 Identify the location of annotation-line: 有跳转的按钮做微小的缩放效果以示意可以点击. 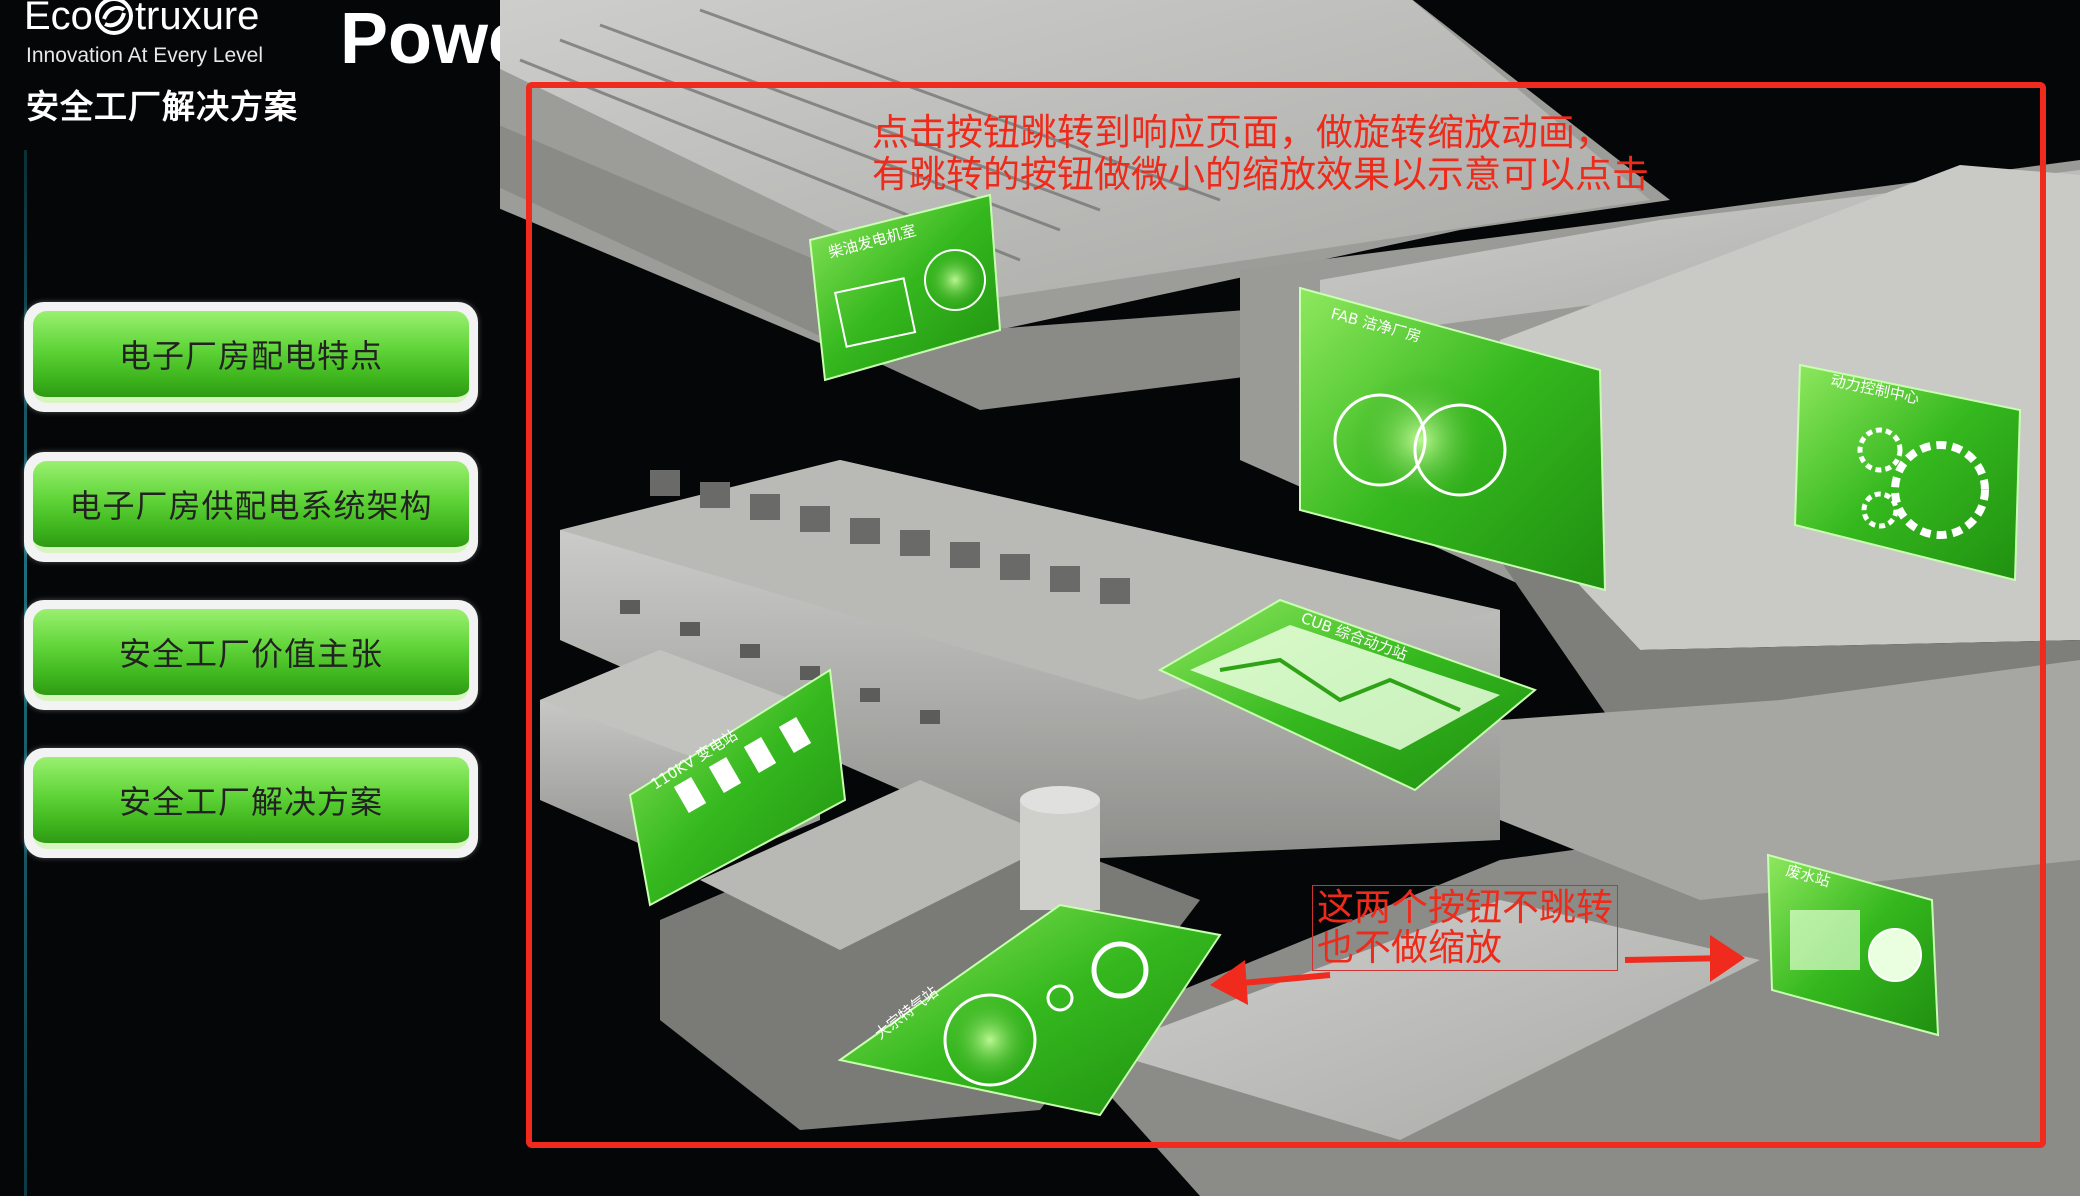
(1260, 174).